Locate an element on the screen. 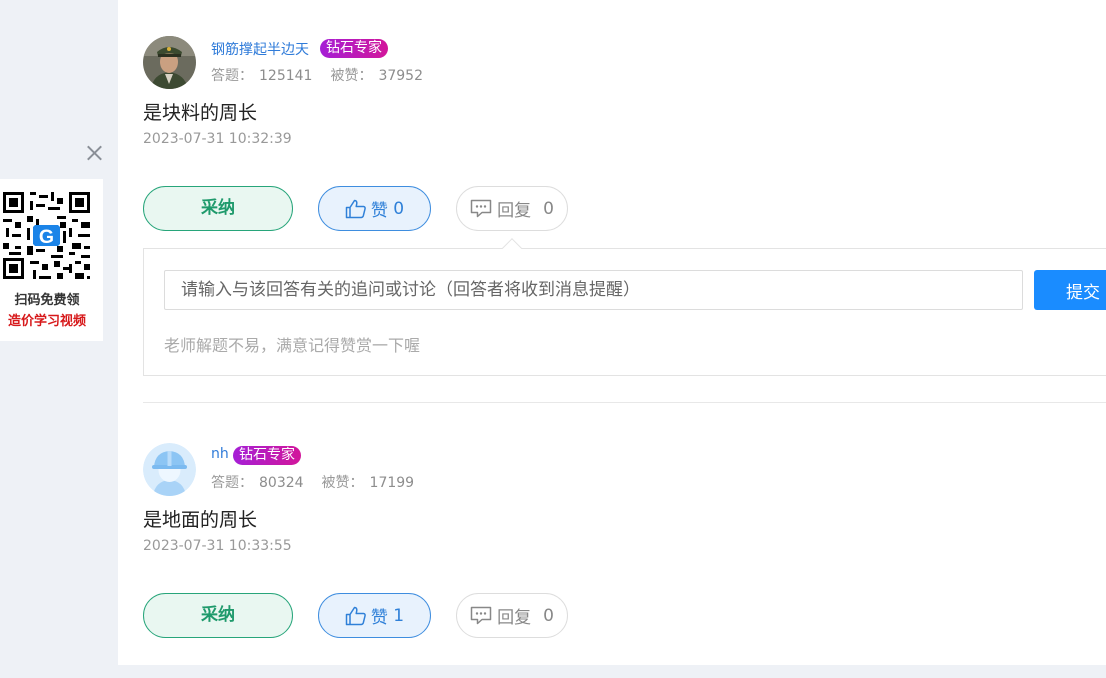 Image resolution: width=1106 pixels, height=678 pixels. user-stats: 答题： 80324 被赞： 17199 is located at coordinates (321, 482).